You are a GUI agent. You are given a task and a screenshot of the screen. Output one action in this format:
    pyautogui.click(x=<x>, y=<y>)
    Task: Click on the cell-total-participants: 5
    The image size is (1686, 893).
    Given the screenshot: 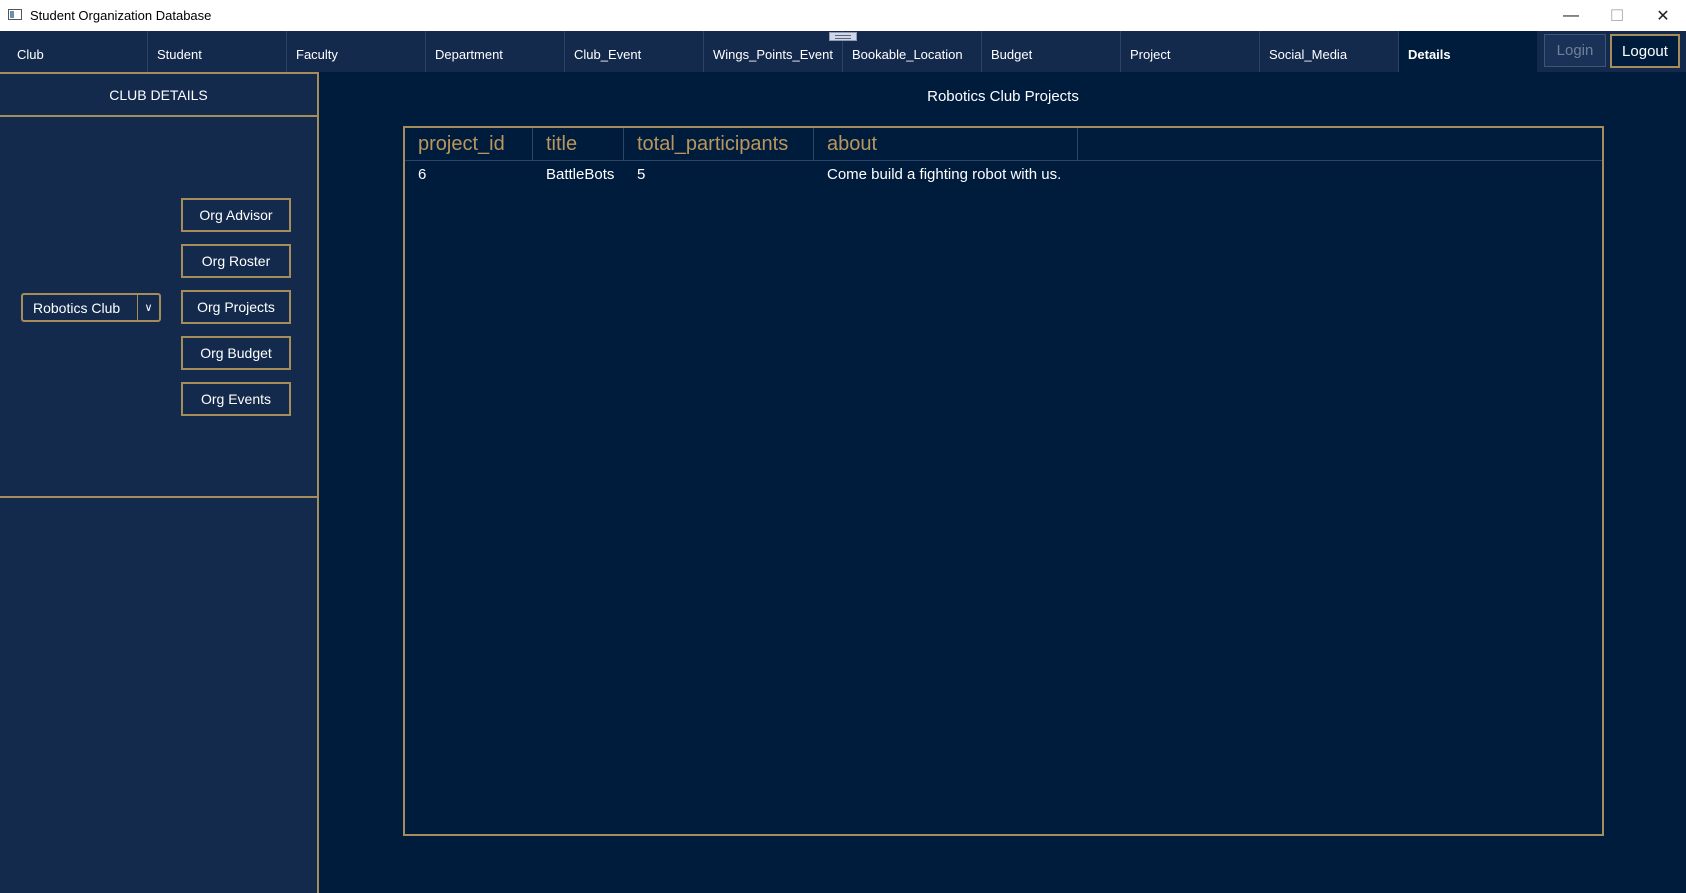 What is the action you would take?
    pyautogui.click(x=641, y=174)
    